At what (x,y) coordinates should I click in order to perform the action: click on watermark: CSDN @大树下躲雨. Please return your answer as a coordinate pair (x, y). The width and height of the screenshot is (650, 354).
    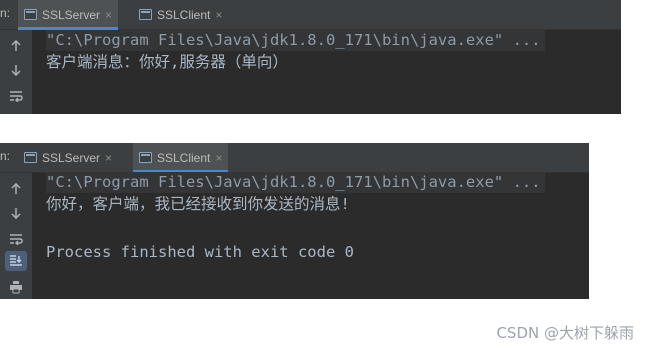
    Looking at the image, I should click on (565, 333).